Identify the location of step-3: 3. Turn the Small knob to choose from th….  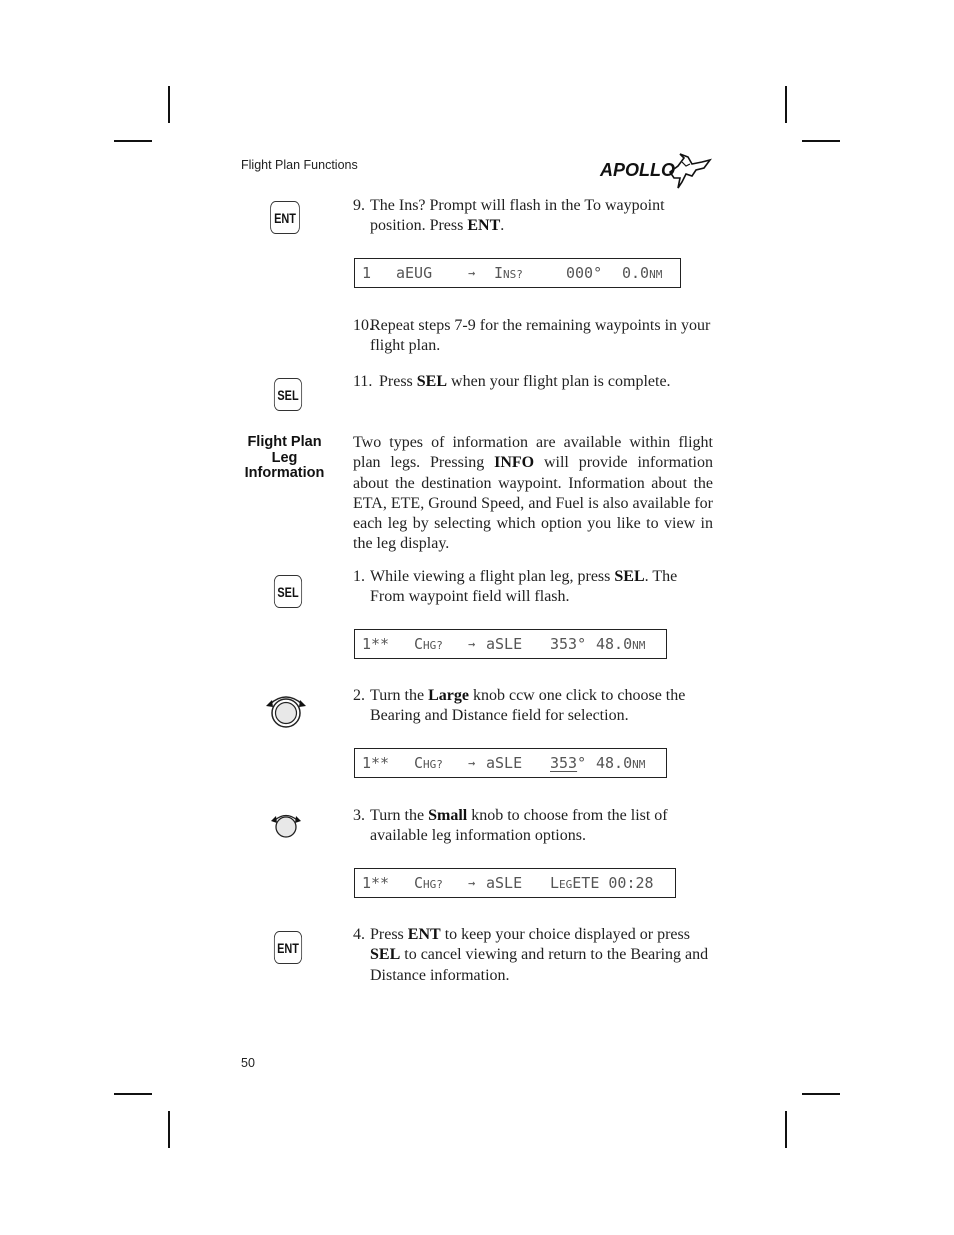
(510, 826).